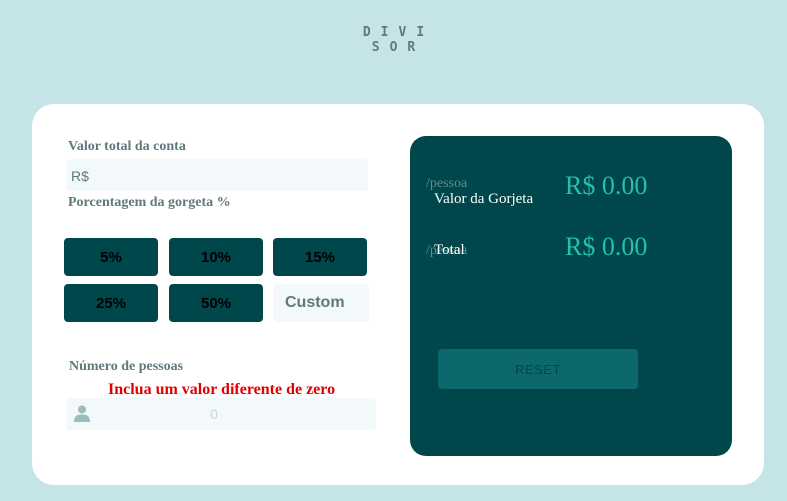 The image size is (787, 501). I want to click on tip-50-button: 50%, so click(216, 303).